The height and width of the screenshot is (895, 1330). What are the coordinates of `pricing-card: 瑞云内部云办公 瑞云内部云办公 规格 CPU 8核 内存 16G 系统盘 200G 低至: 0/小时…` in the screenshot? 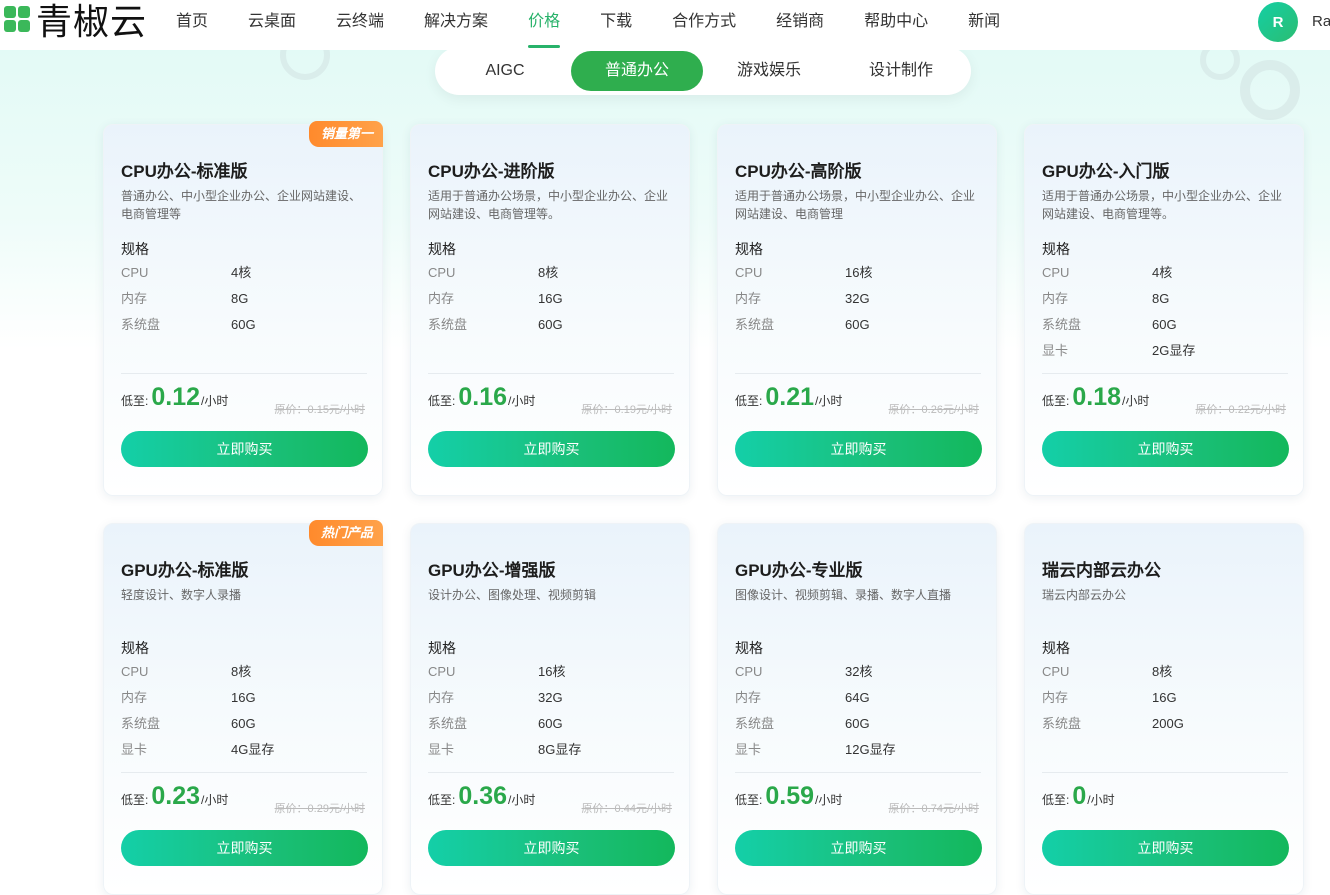 It's located at (1164, 709).